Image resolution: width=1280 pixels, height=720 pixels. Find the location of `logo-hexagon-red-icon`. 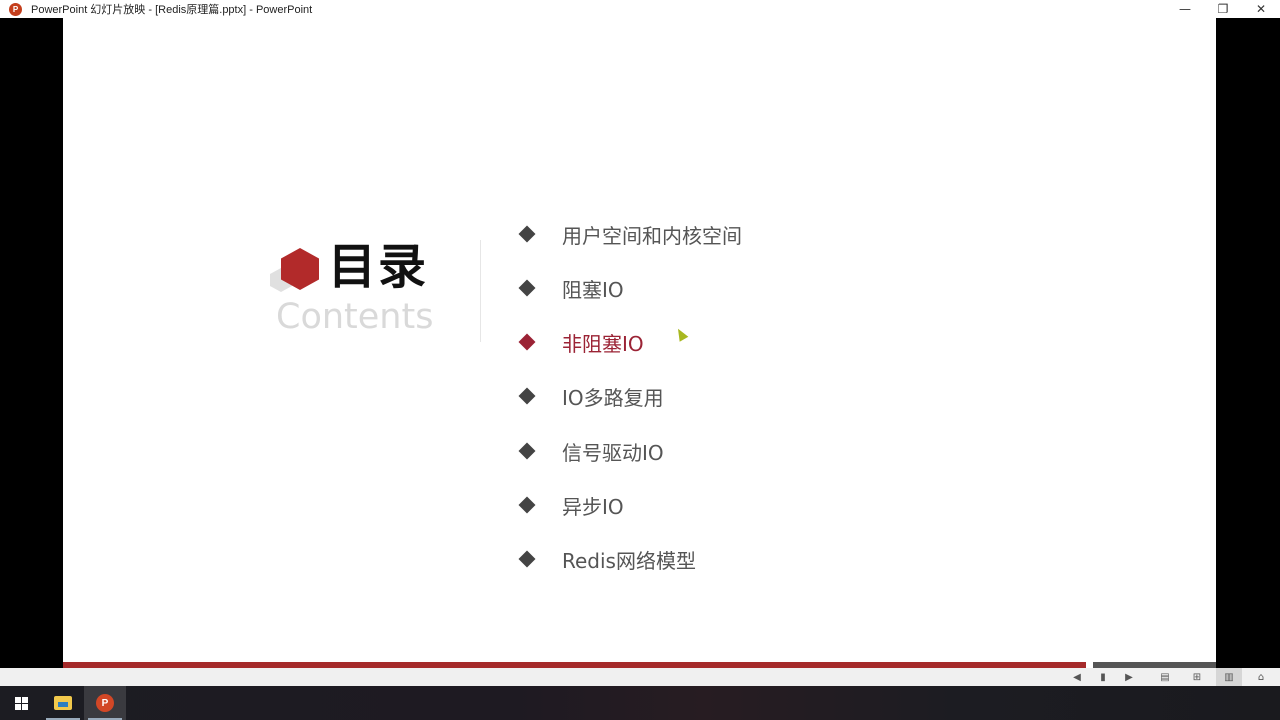

logo-hexagon-red-icon is located at coordinates (300, 269).